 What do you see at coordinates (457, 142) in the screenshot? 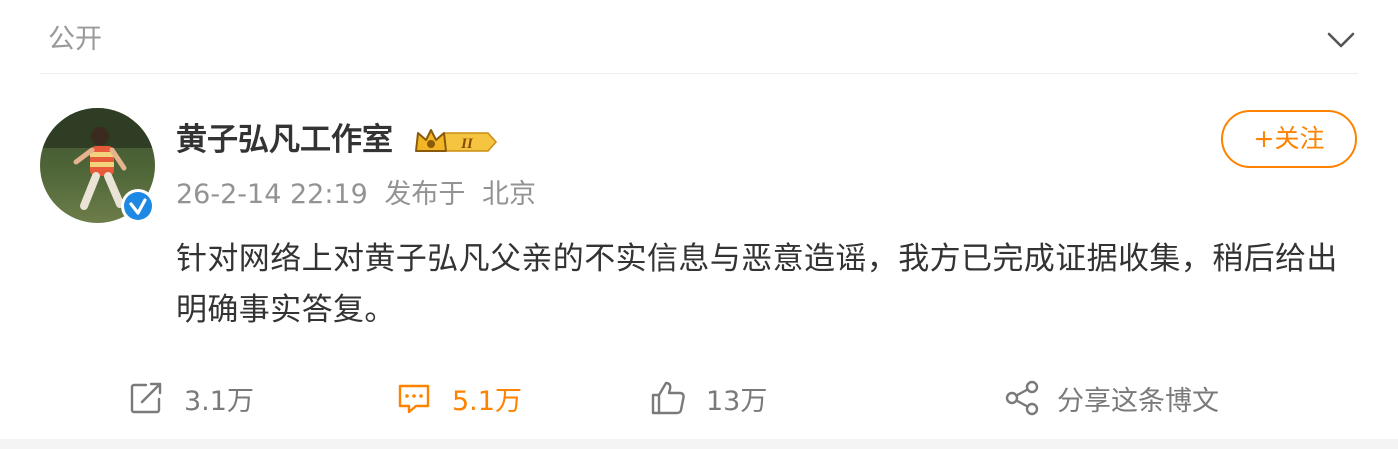
I see `crown-vip-level-II-icon: II` at bounding box center [457, 142].